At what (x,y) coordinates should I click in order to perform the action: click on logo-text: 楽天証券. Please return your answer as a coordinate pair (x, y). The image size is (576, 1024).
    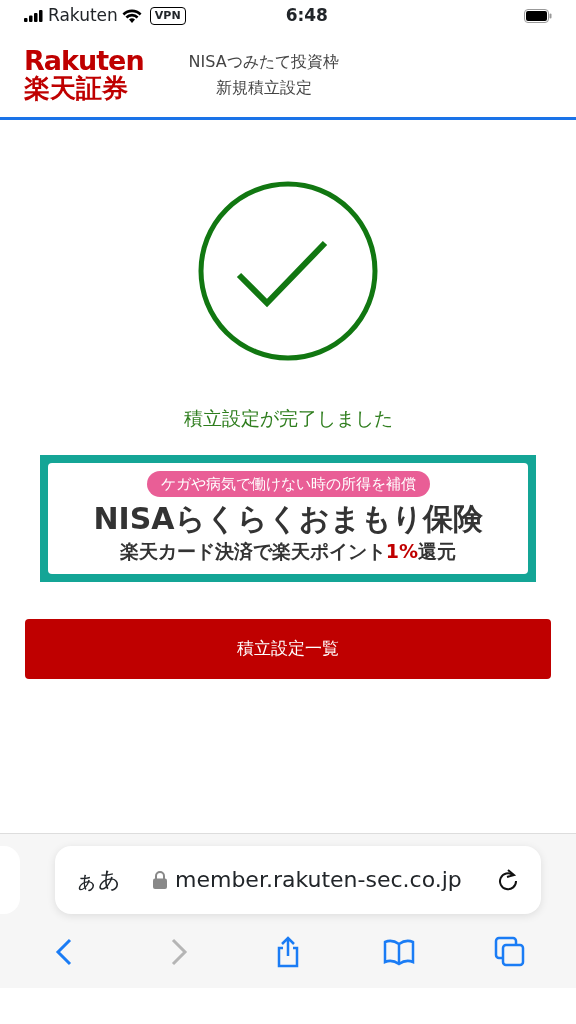
    Looking at the image, I should click on (76, 88).